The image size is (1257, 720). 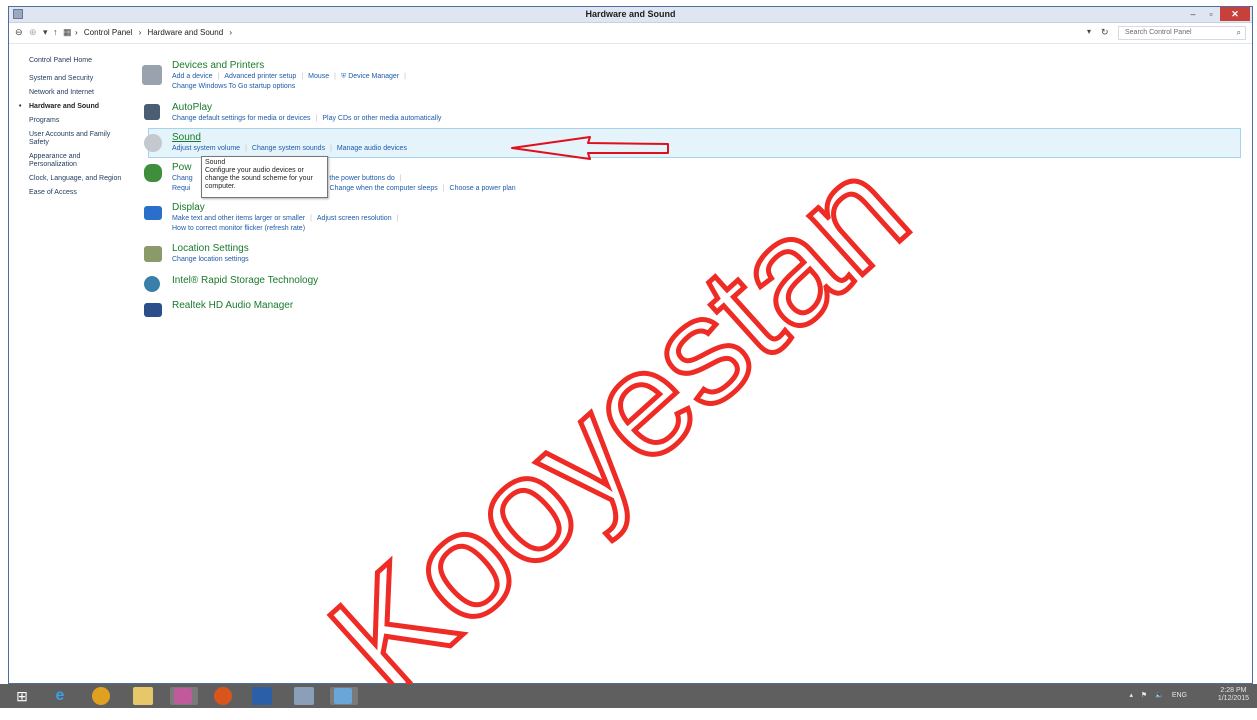 What do you see at coordinates (1179, 695) in the screenshot?
I see `language-indicator: ENG` at bounding box center [1179, 695].